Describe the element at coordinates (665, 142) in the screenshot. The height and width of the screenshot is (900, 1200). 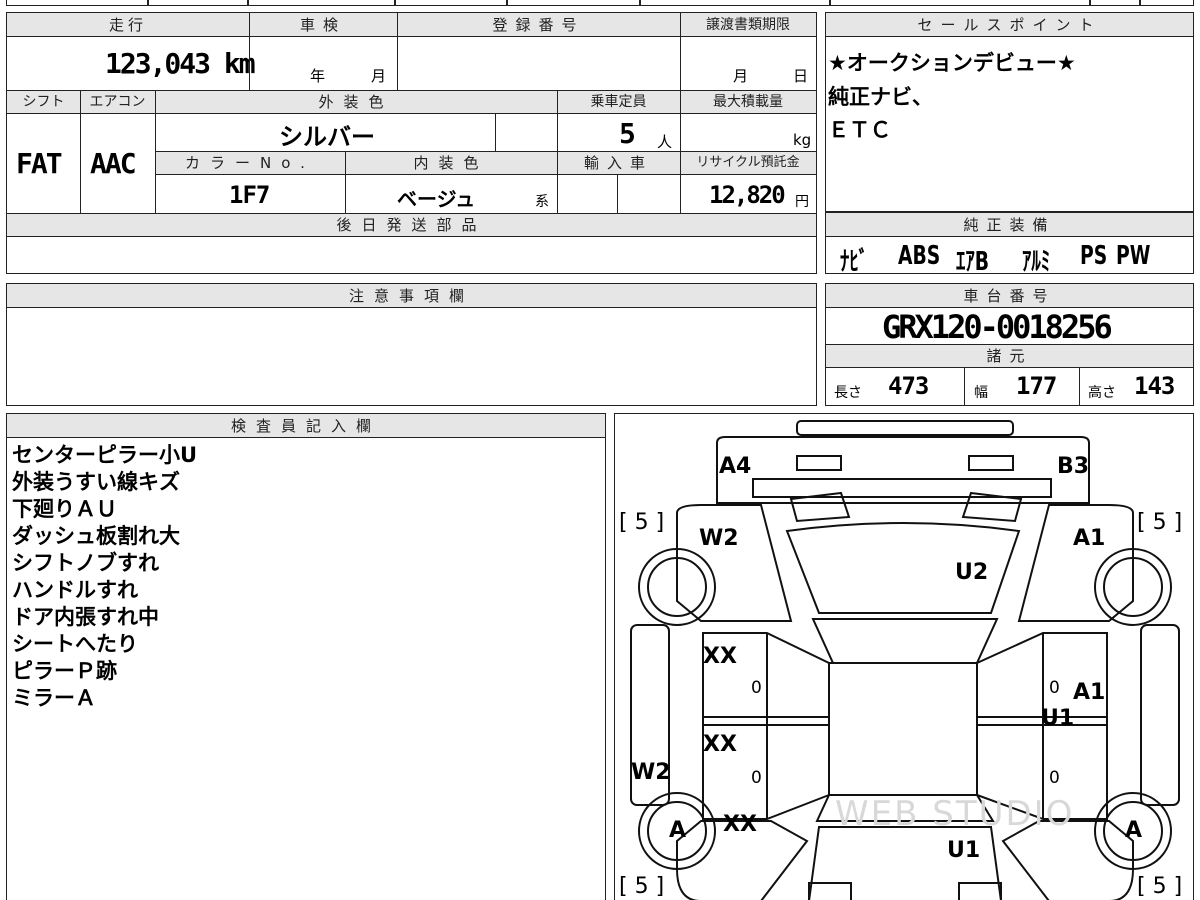
I see `capacity-unit: 人` at that location.